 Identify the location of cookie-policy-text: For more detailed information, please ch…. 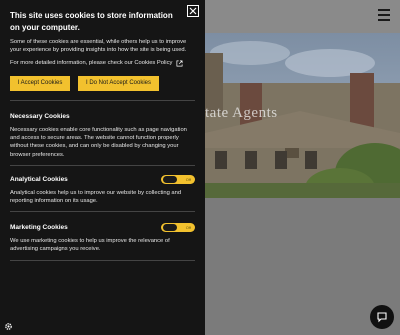
(91, 63).